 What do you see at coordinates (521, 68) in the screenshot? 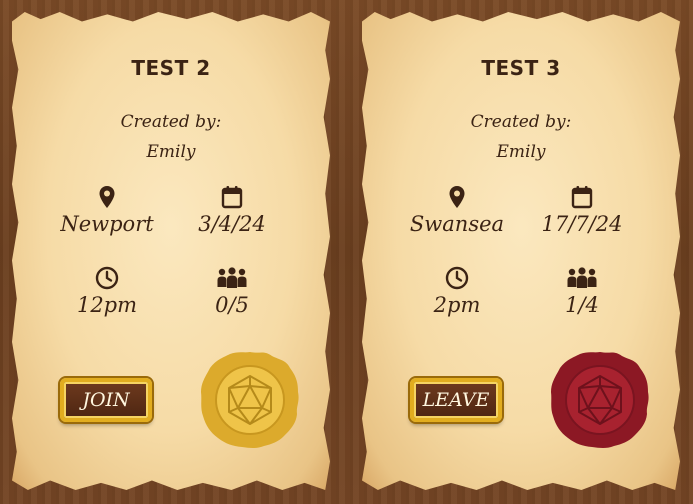
I see `game-title: TEST 3` at bounding box center [521, 68].